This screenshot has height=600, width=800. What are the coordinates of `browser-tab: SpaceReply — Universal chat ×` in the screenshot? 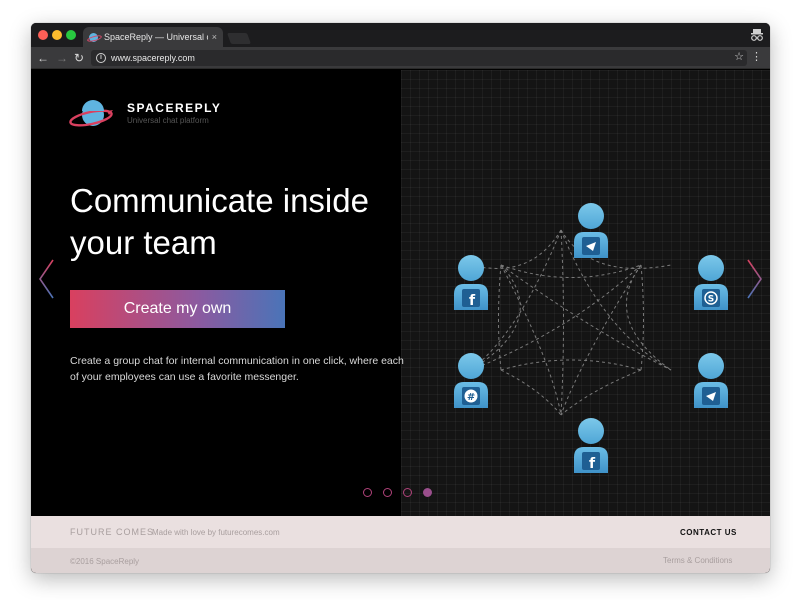 It's located at (153, 37).